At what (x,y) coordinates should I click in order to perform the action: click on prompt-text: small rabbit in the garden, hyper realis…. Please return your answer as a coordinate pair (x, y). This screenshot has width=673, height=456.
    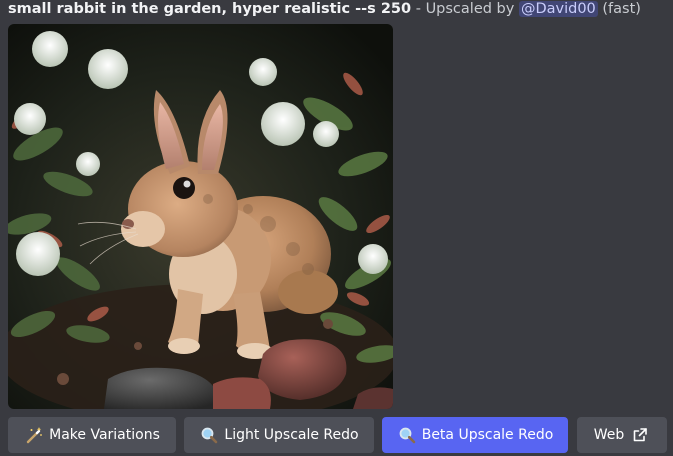
    Looking at the image, I should click on (210, 9).